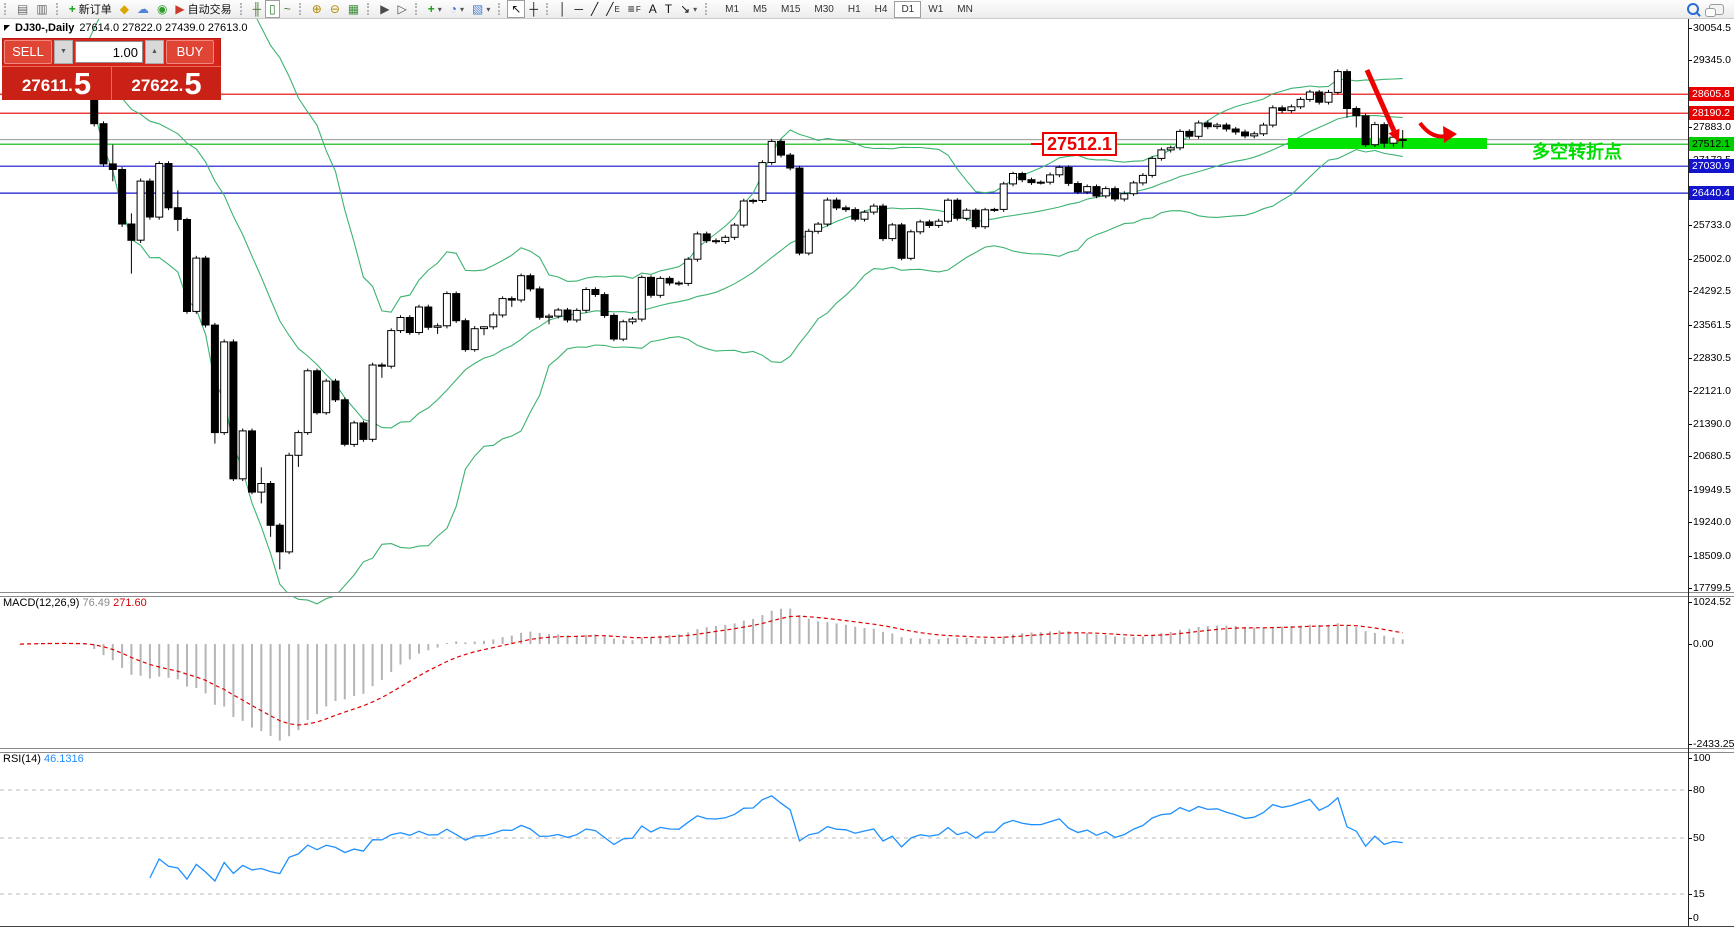  Describe the element at coordinates (965, 9) in the screenshot. I see `timeframe-button-mn: MN` at that location.